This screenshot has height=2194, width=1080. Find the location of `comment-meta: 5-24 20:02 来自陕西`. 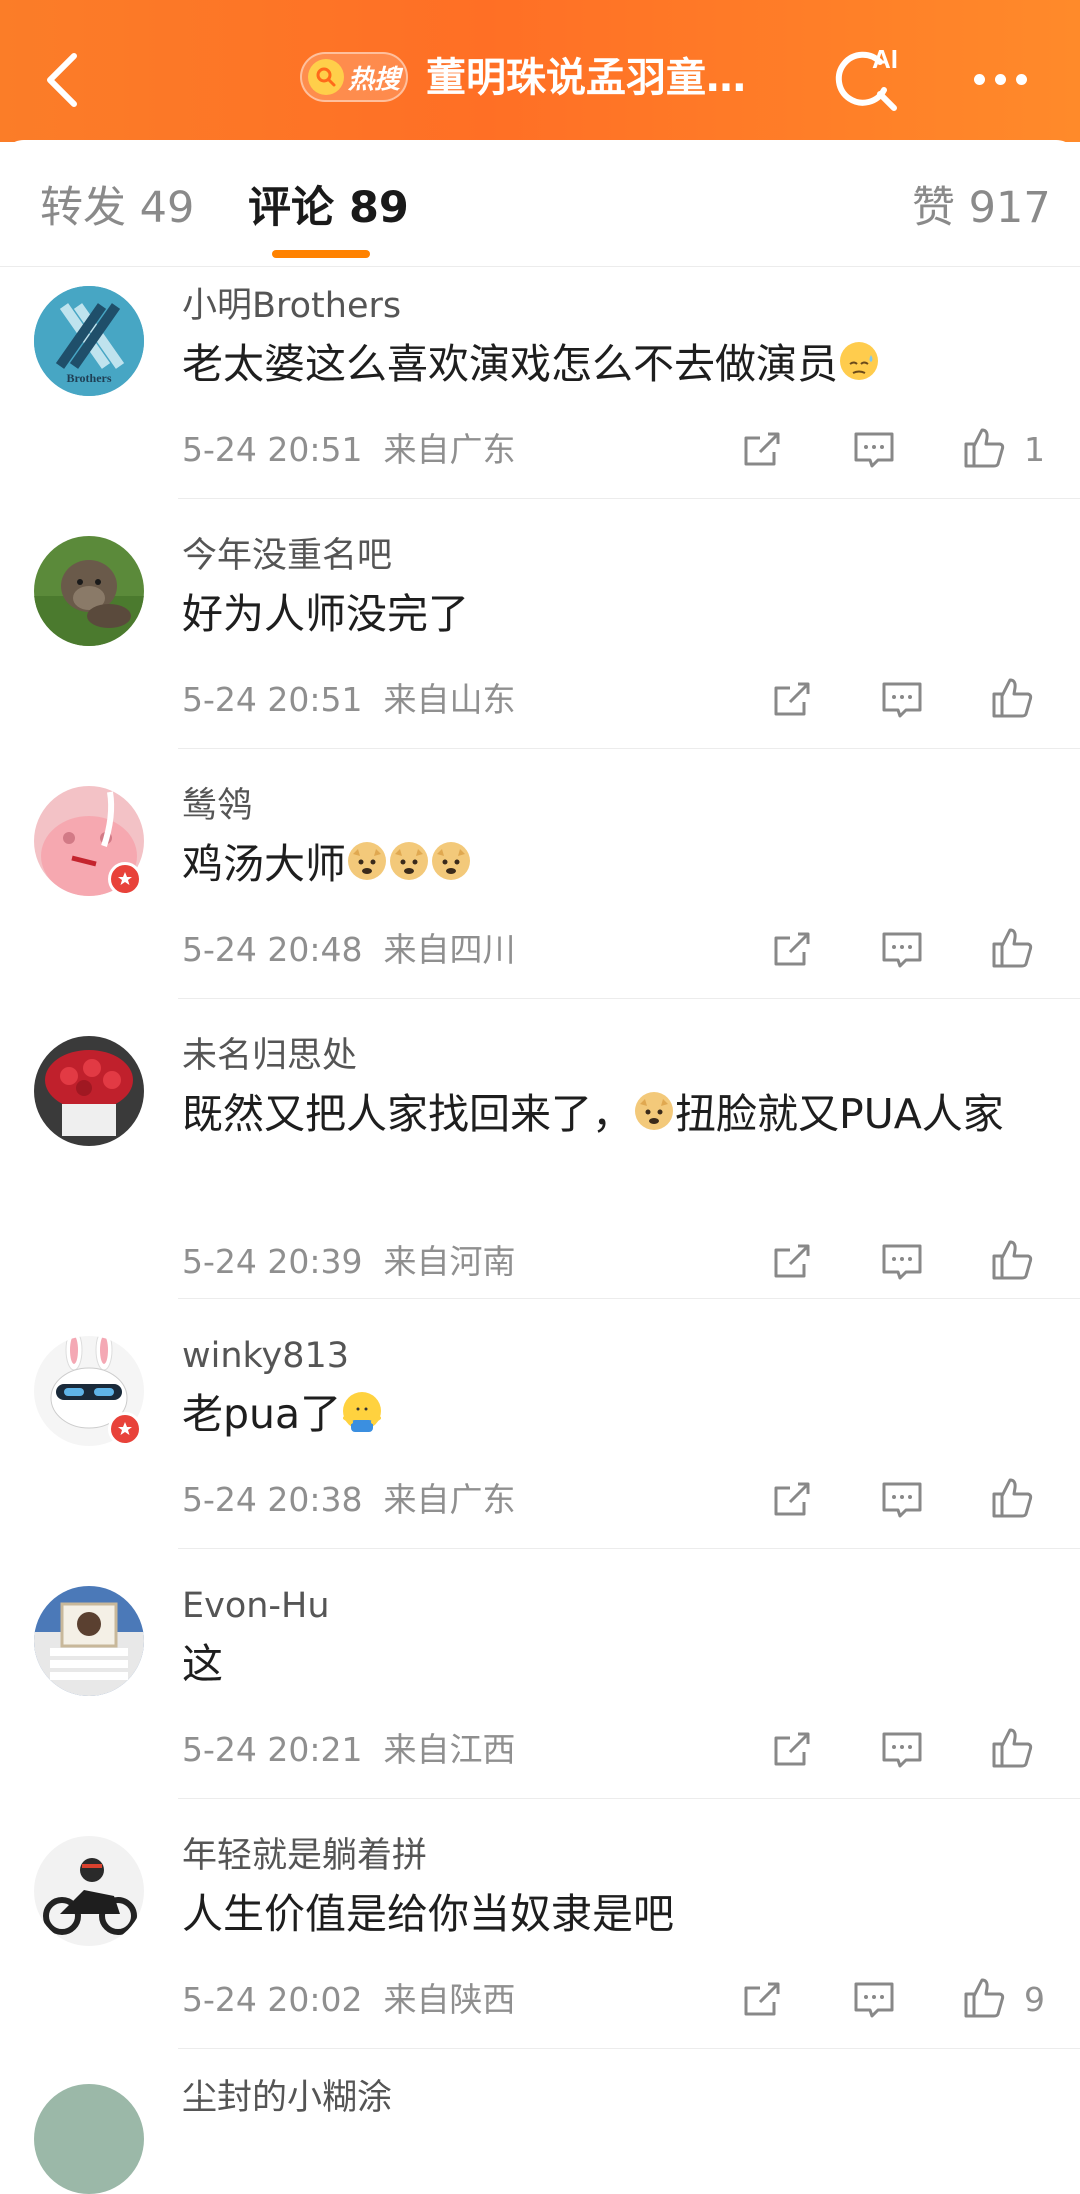

comment-meta: 5-24 20:02 来自陕西 is located at coordinates (348, 2000).